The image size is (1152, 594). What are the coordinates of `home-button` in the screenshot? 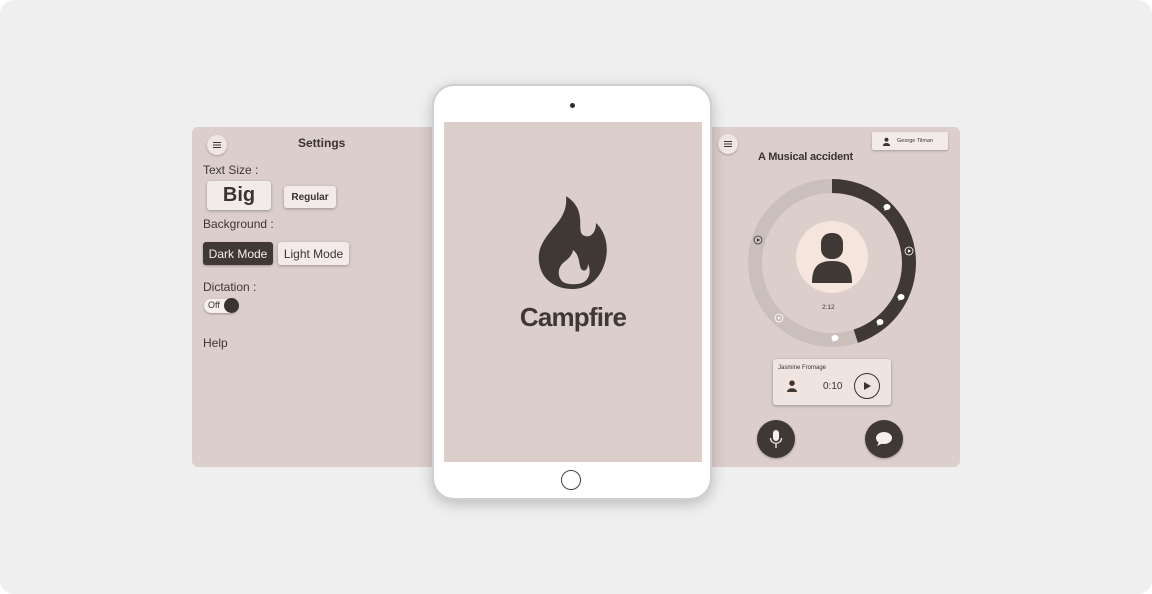 It's located at (571, 480).